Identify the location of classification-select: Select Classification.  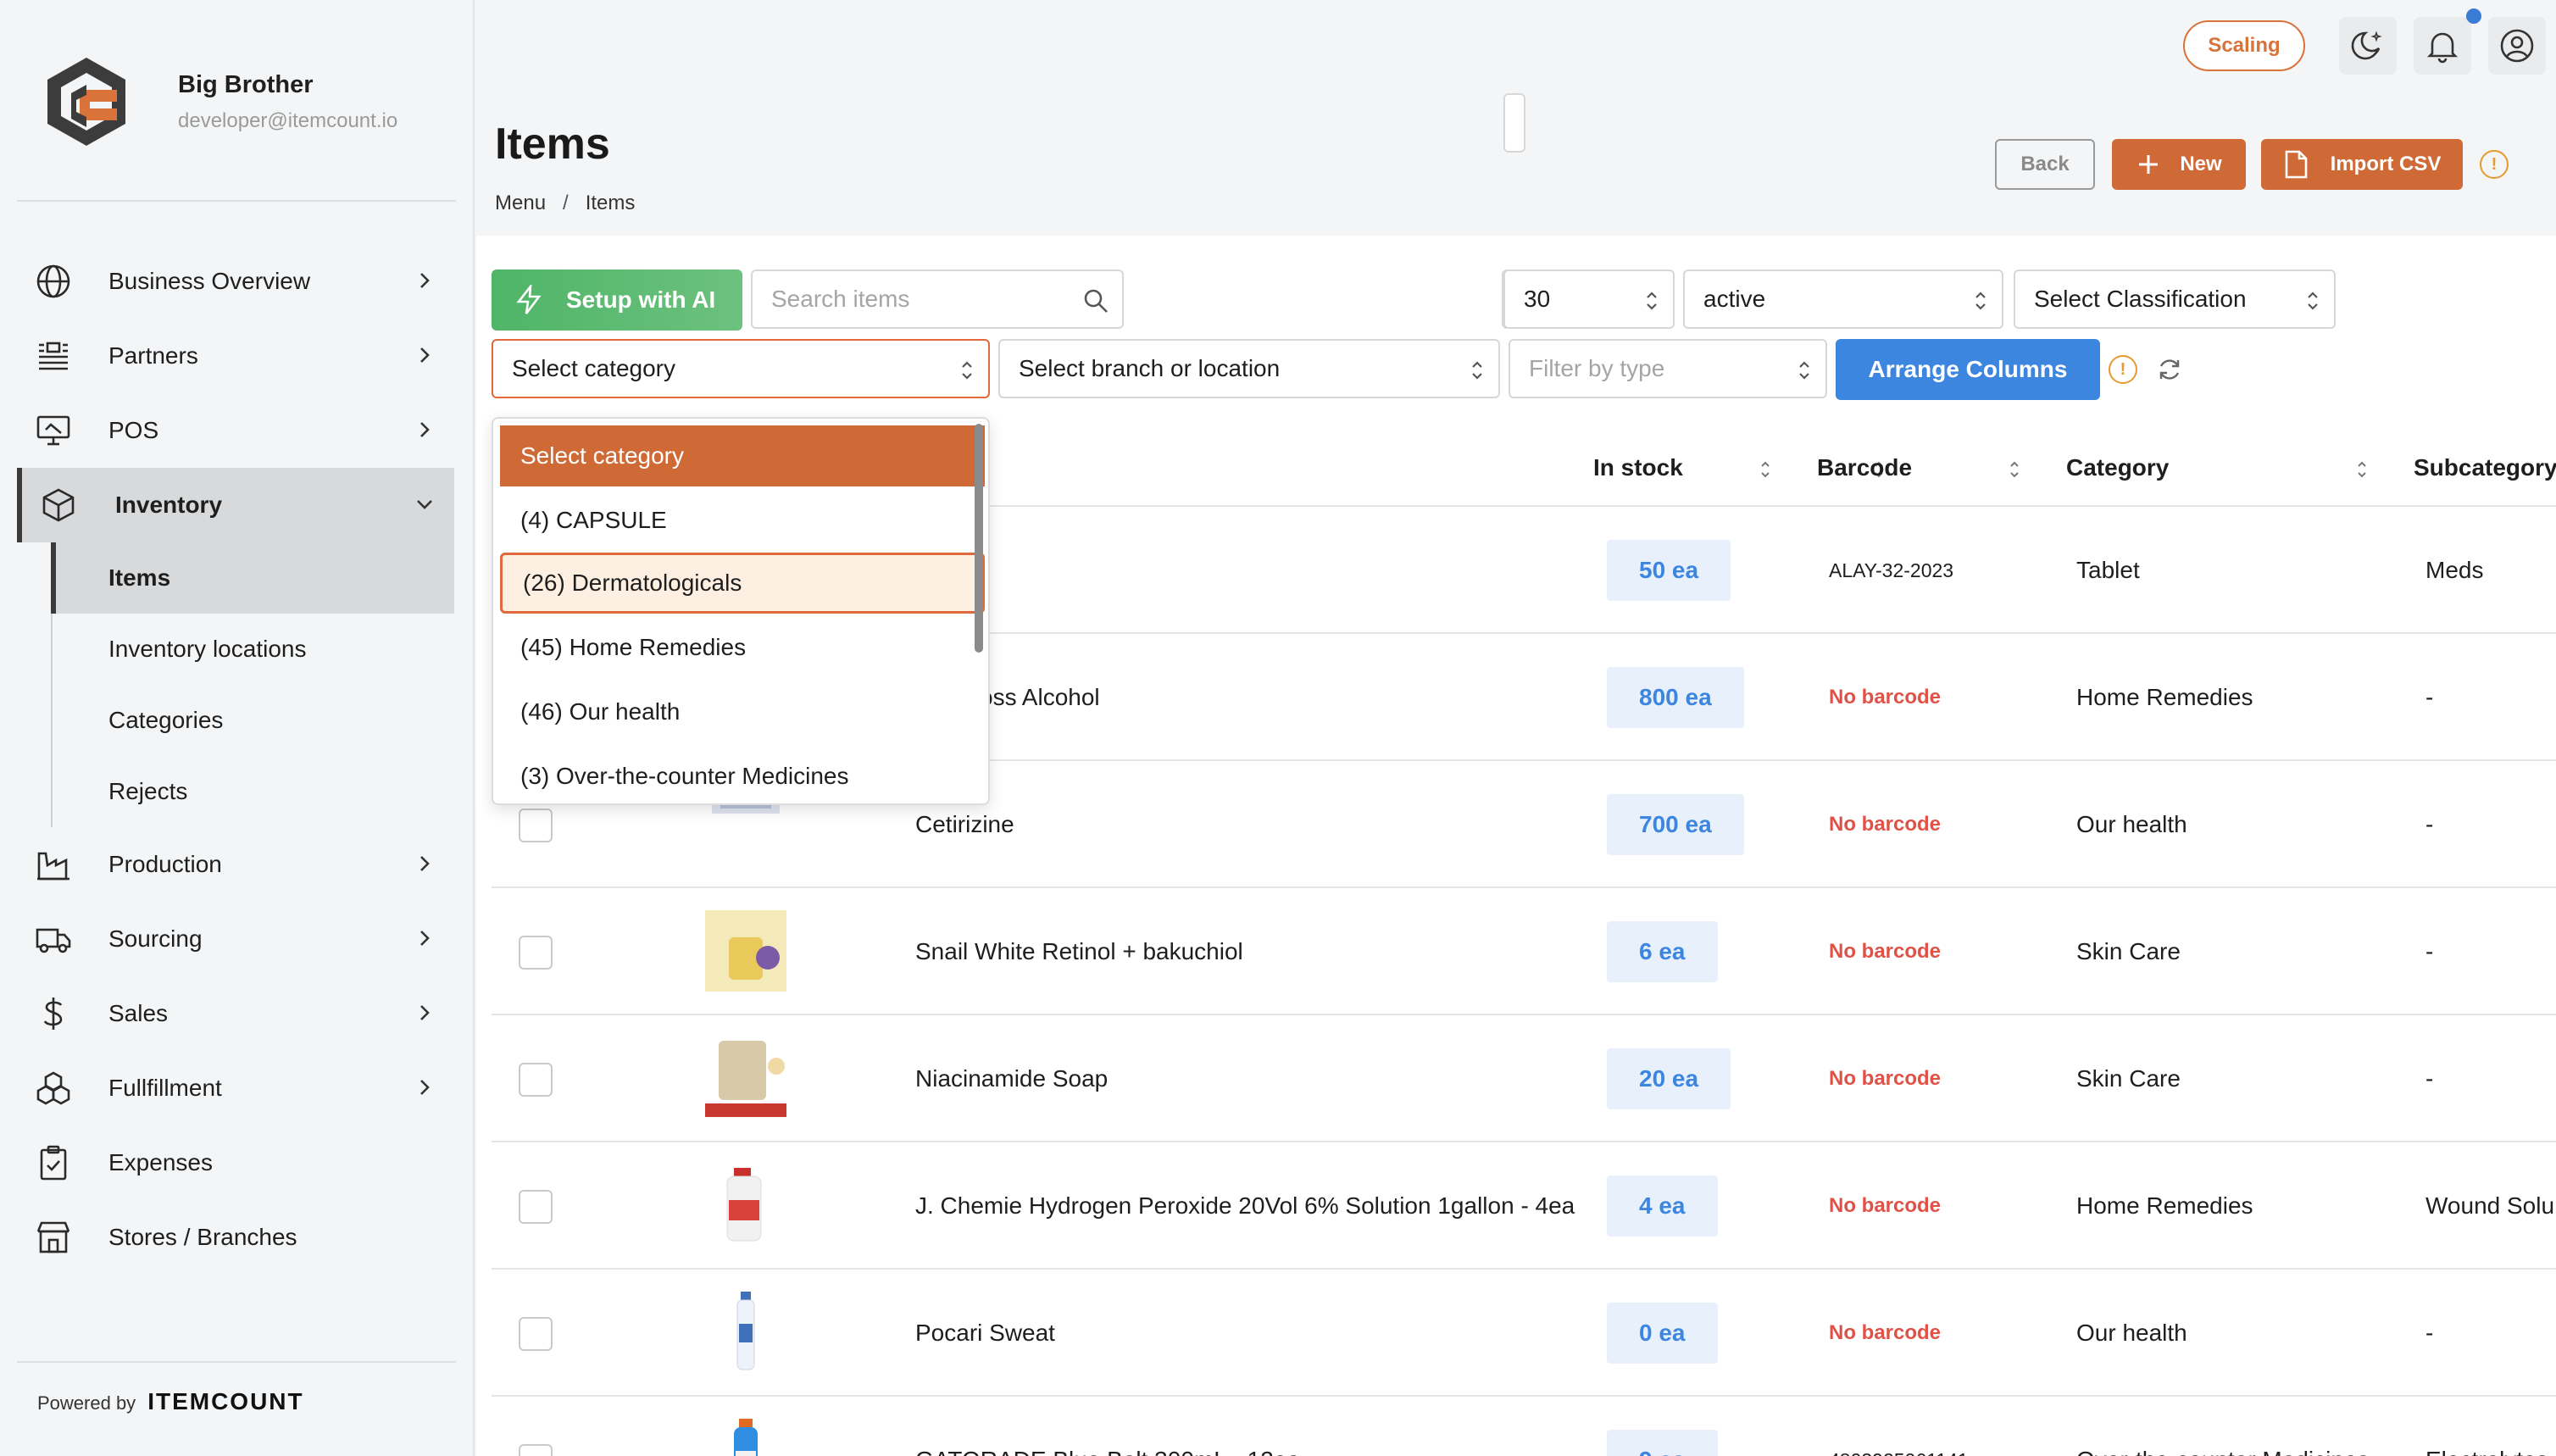
(2175, 300).